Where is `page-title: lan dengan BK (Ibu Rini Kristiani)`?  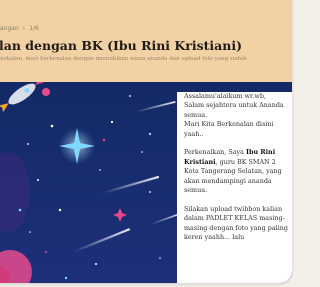 page-title: lan dengan BK (Ibu Rini Kristiani) is located at coordinates (121, 45).